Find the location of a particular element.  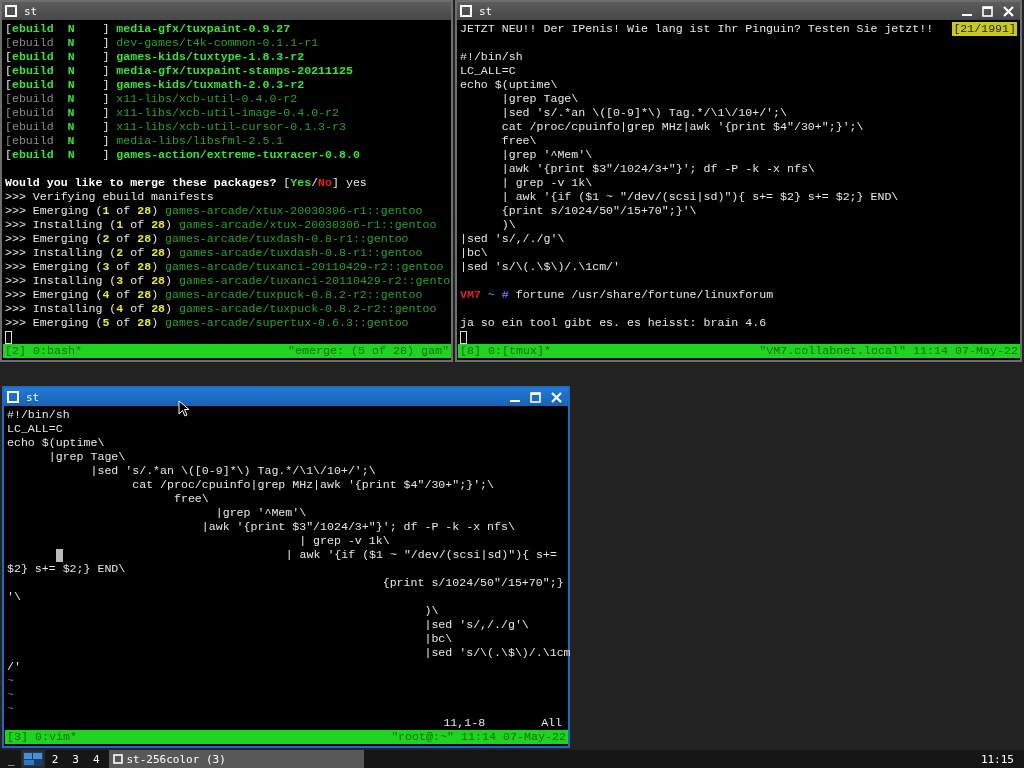

terminal-line: >>> Verifying ebuild manifests is located at coordinates (109, 197).